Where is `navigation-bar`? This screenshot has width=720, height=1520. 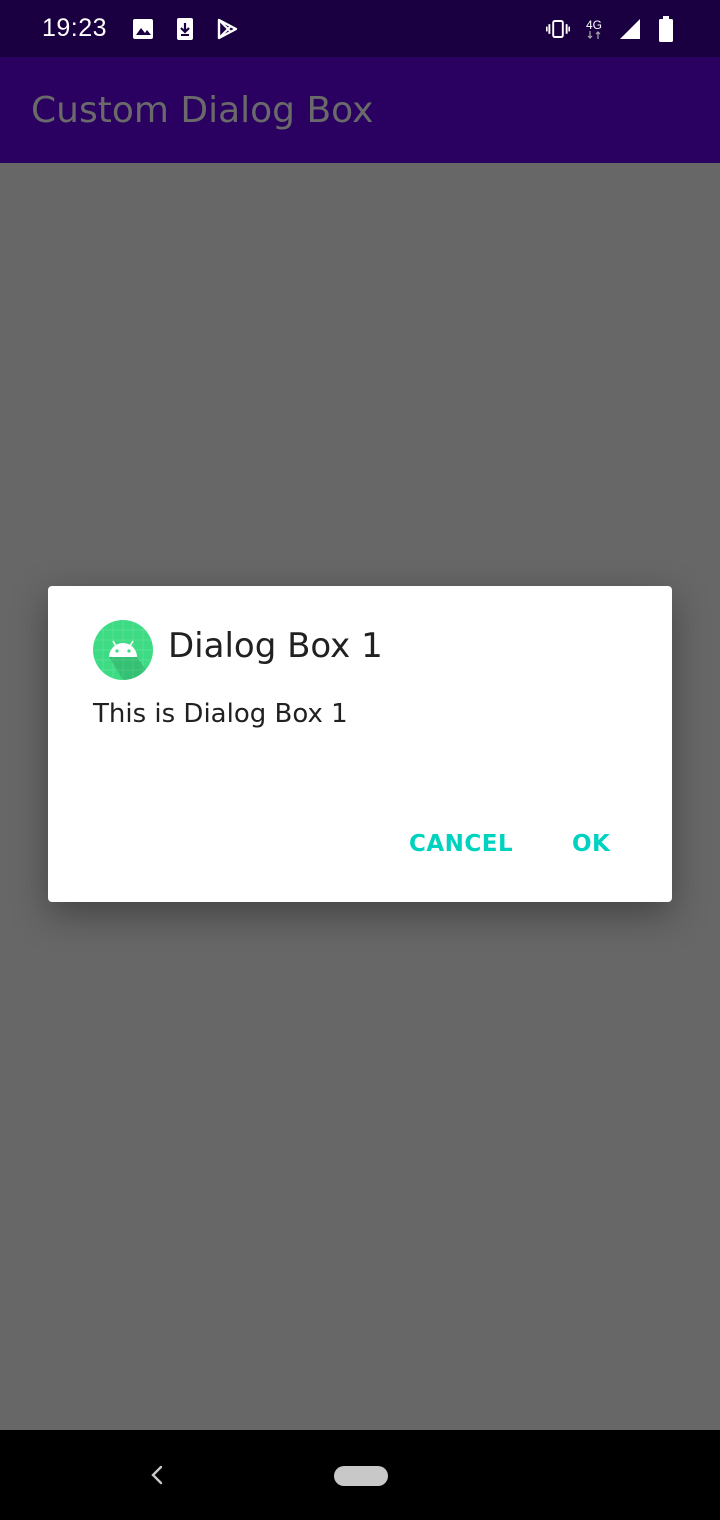
navigation-bar is located at coordinates (360, 1475).